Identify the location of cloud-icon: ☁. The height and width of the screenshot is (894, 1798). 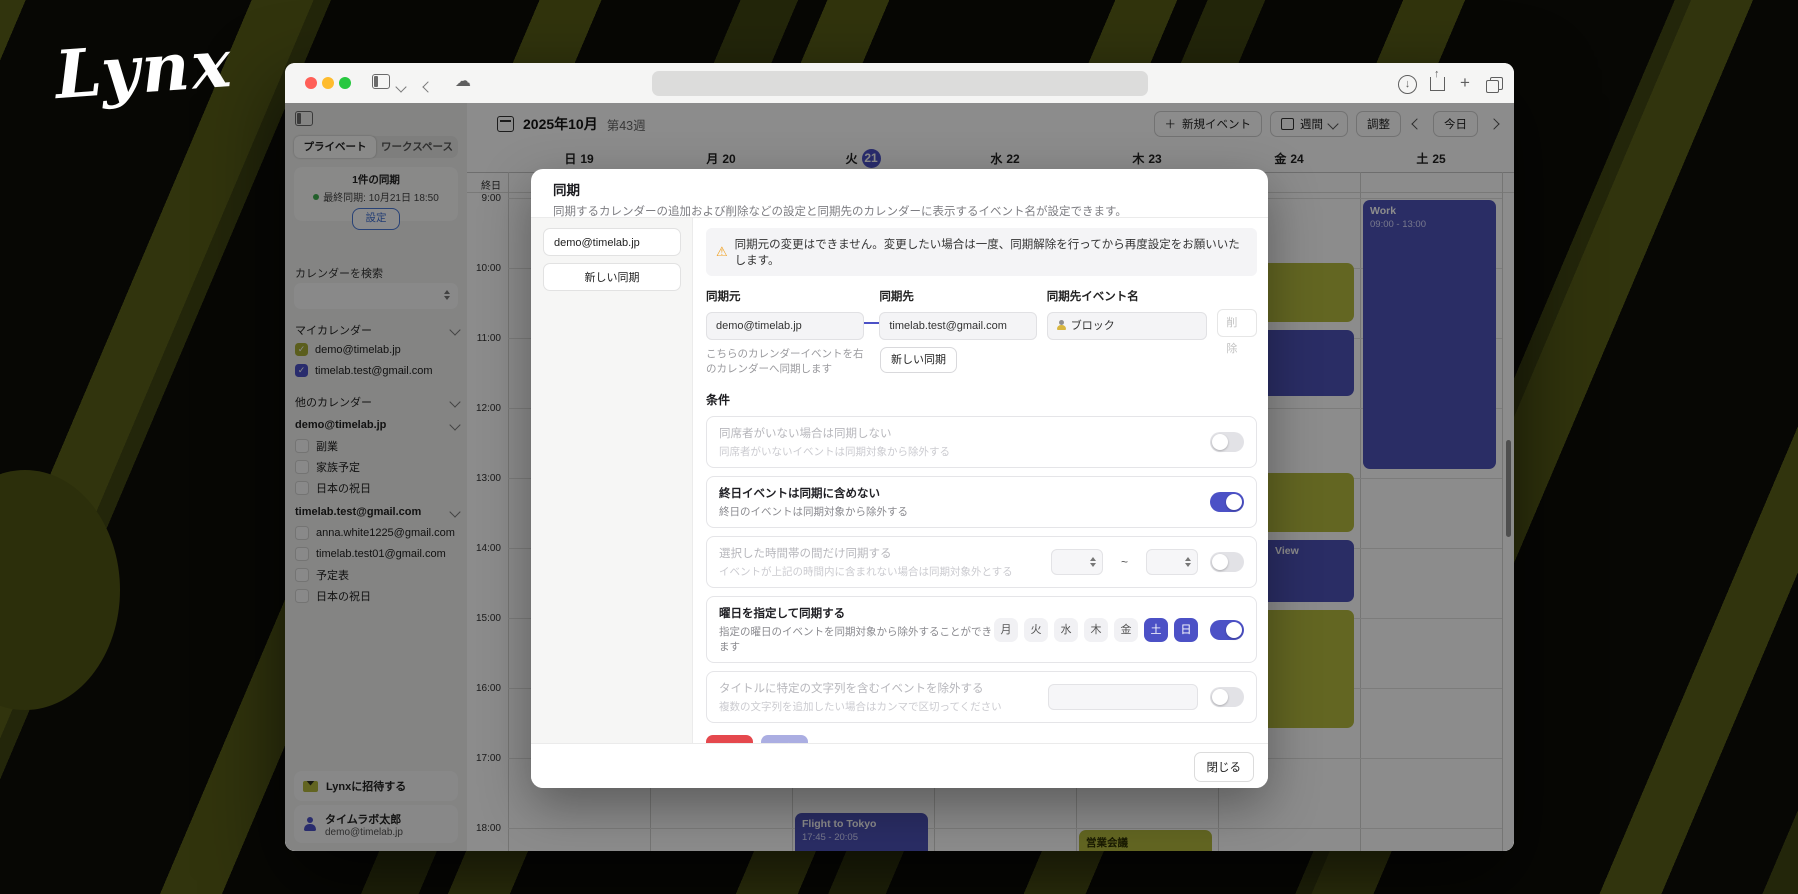
(463, 81).